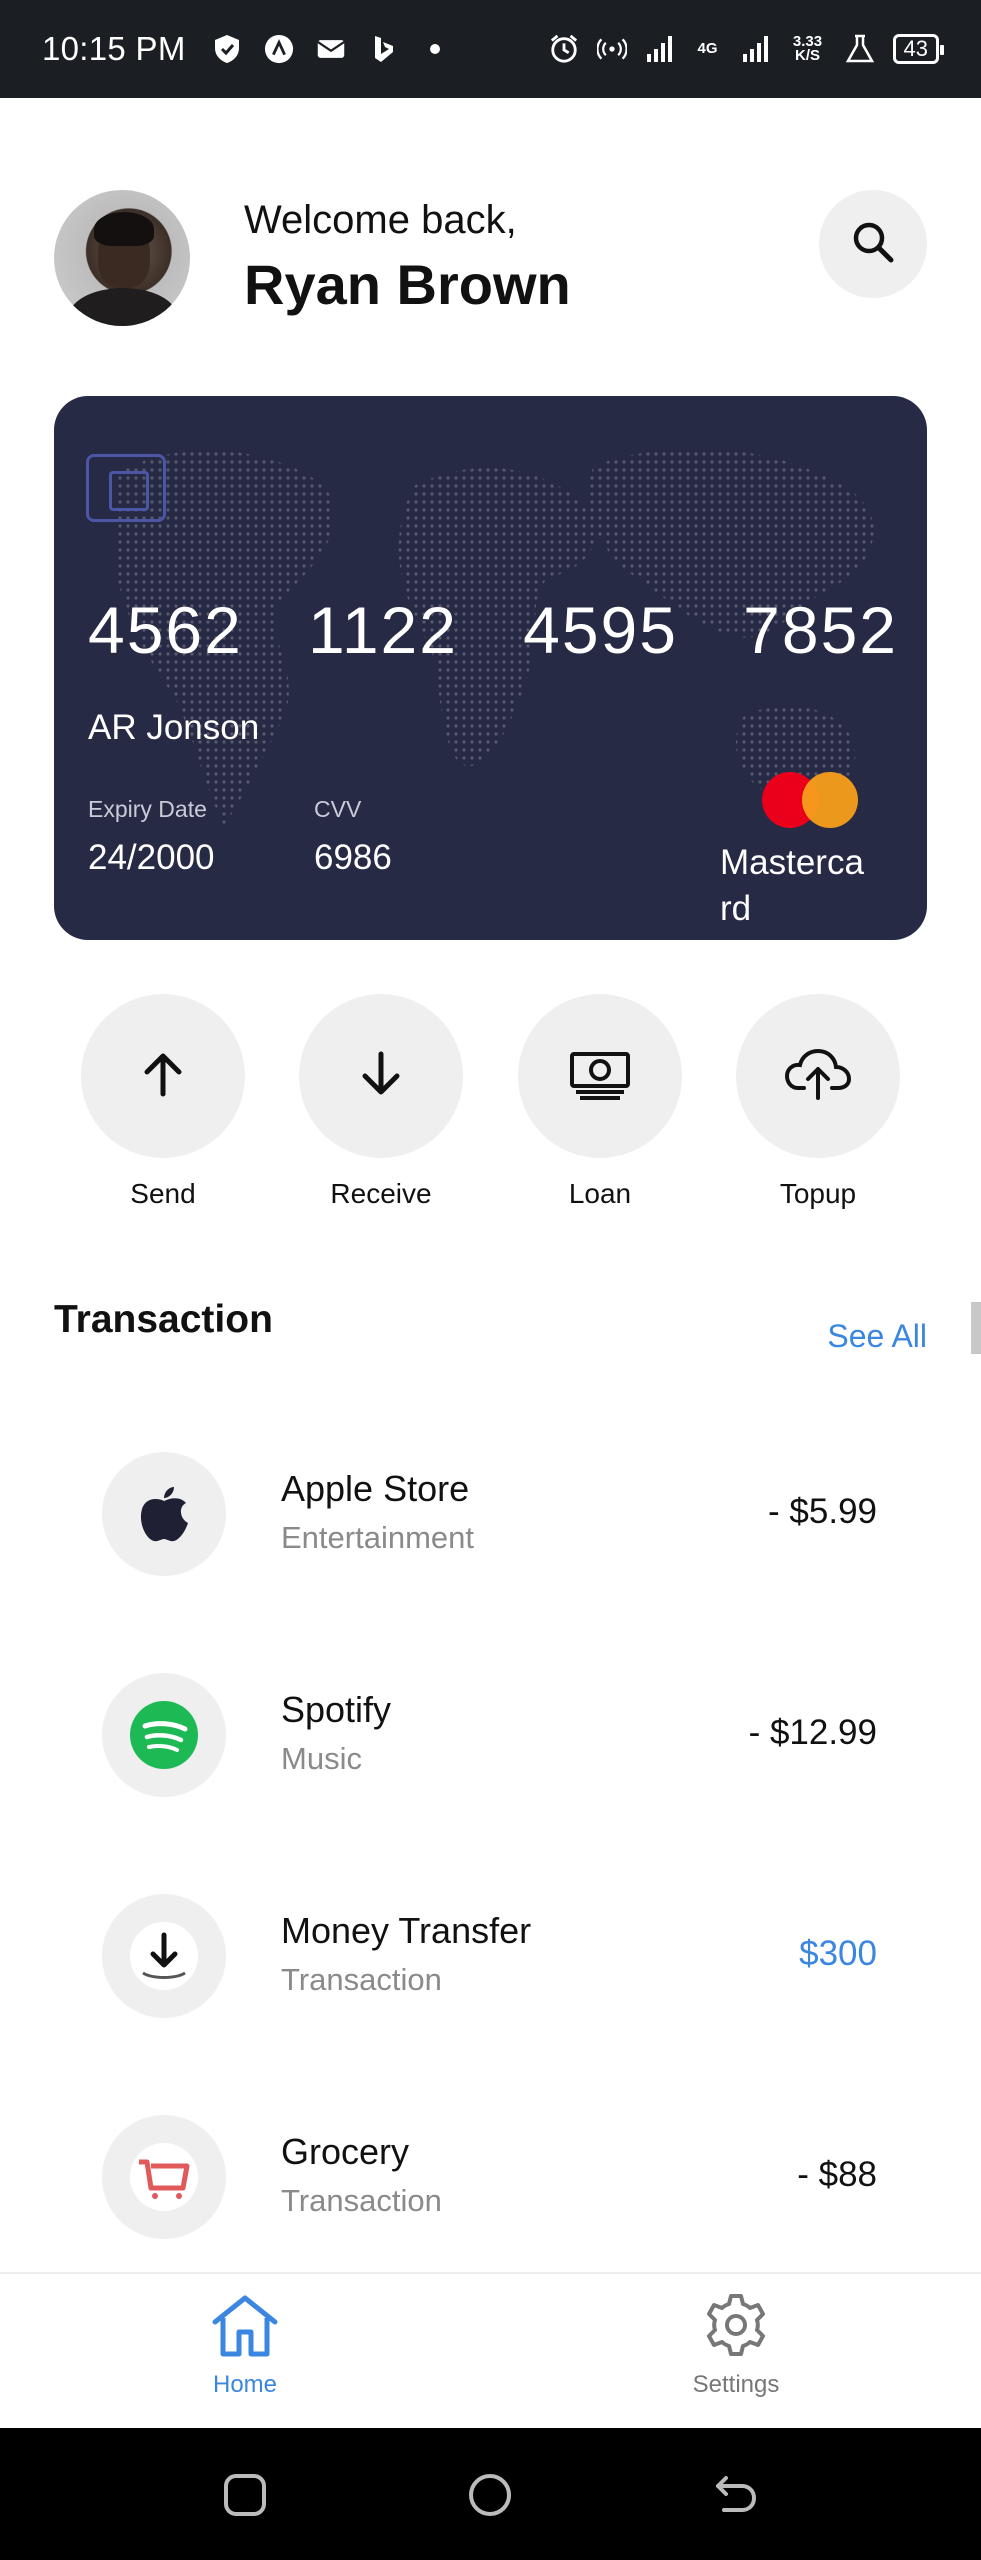 This screenshot has height=2560, width=981. Describe the element at coordinates (860, 49) in the screenshot. I see `flask-icon` at that location.